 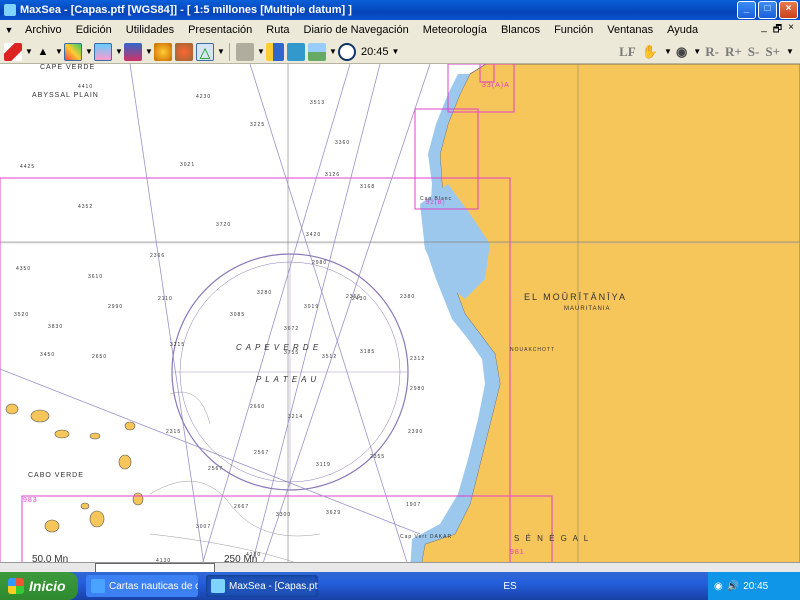 I want to click on windows-logo-icon, so click(x=16, y=586).